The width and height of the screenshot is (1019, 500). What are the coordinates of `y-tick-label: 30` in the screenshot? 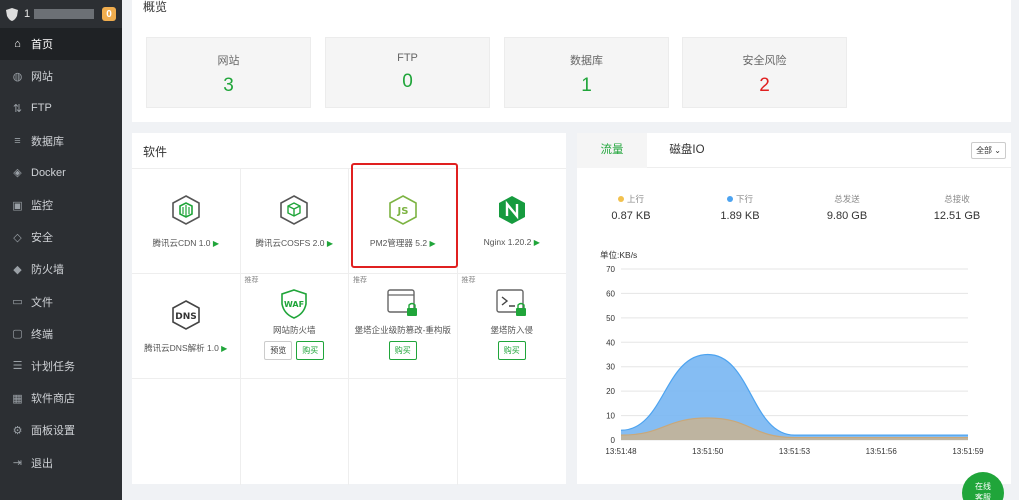 It's located at (610, 367).